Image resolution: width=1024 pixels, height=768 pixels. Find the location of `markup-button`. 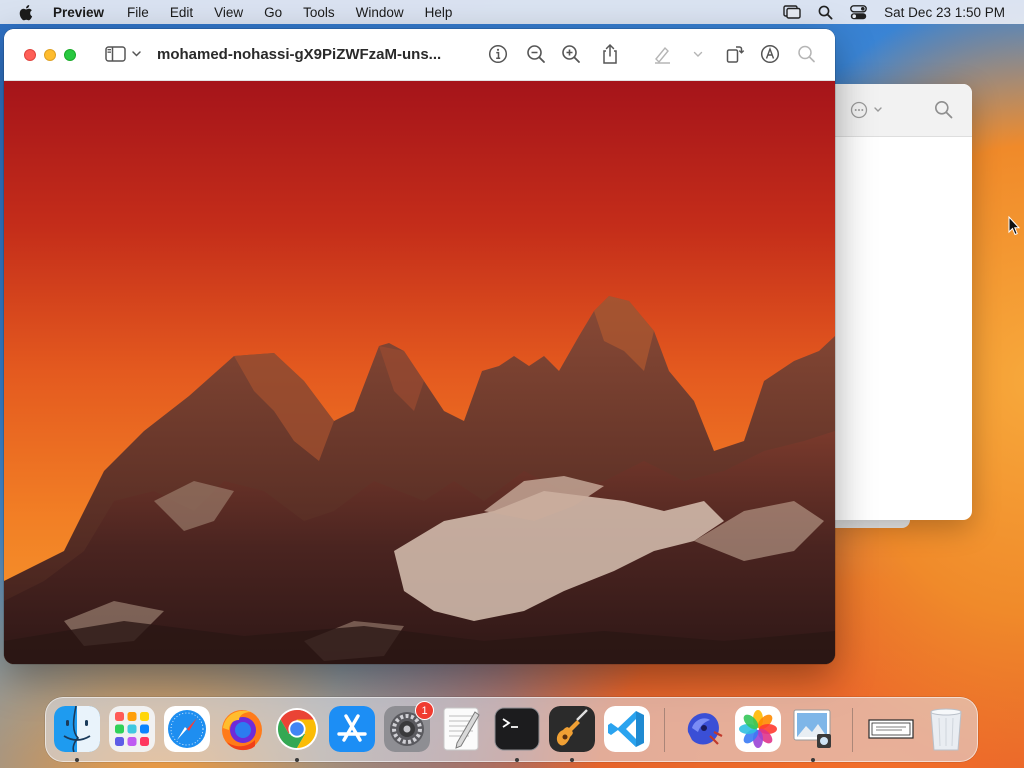

markup-button is located at coordinates (770, 54).